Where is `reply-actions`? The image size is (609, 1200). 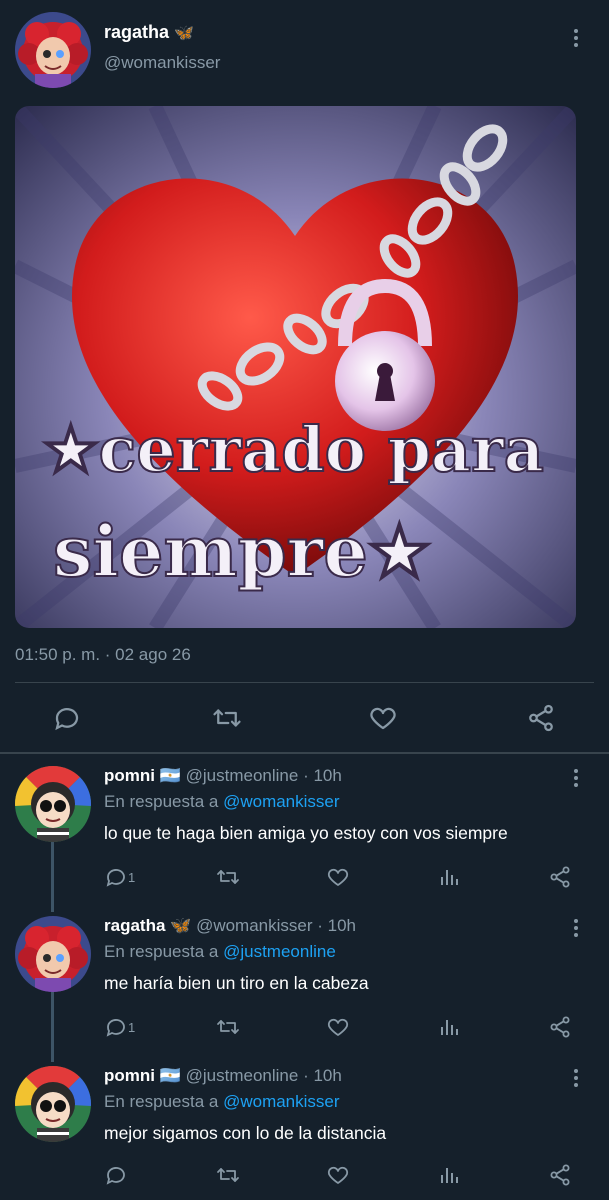 reply-actions is located at coordinates (304, 1175).